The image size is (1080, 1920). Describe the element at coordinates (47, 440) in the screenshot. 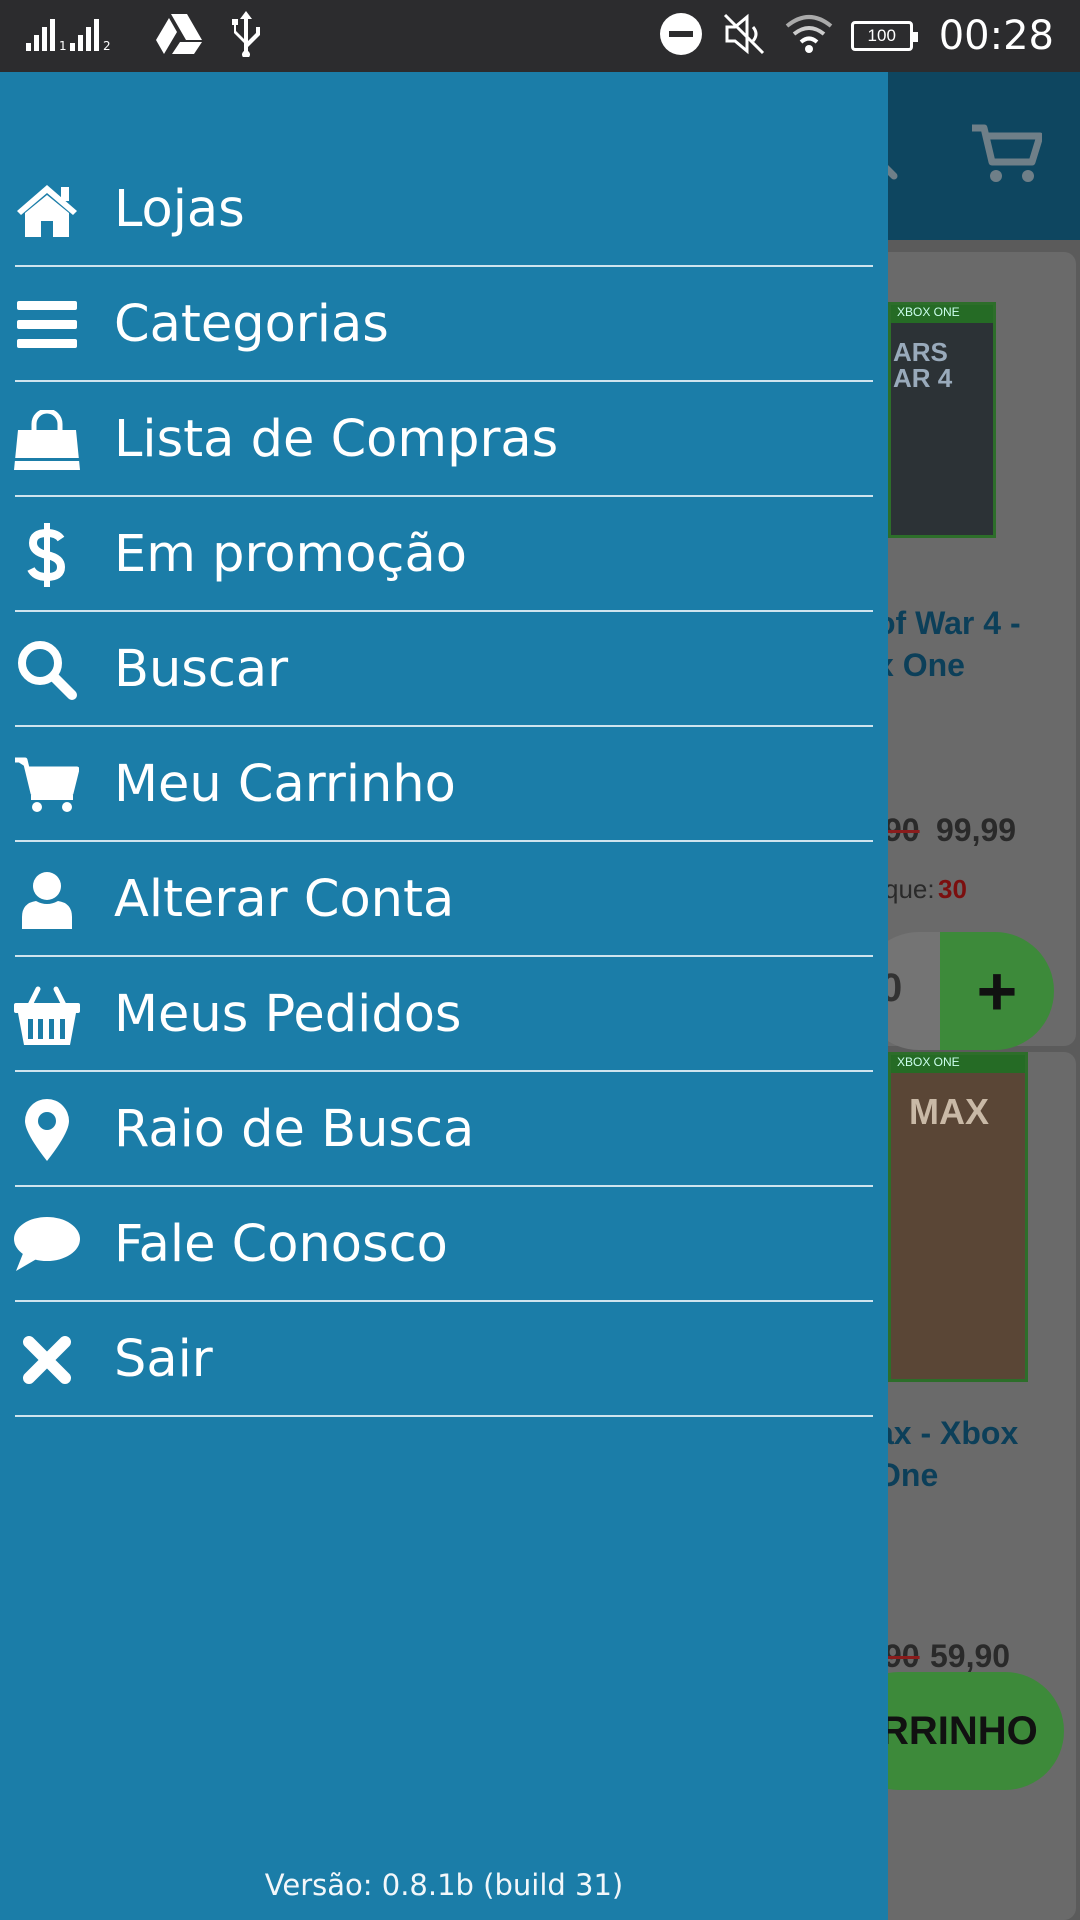

I see `shopping-bag-icon` at that location.